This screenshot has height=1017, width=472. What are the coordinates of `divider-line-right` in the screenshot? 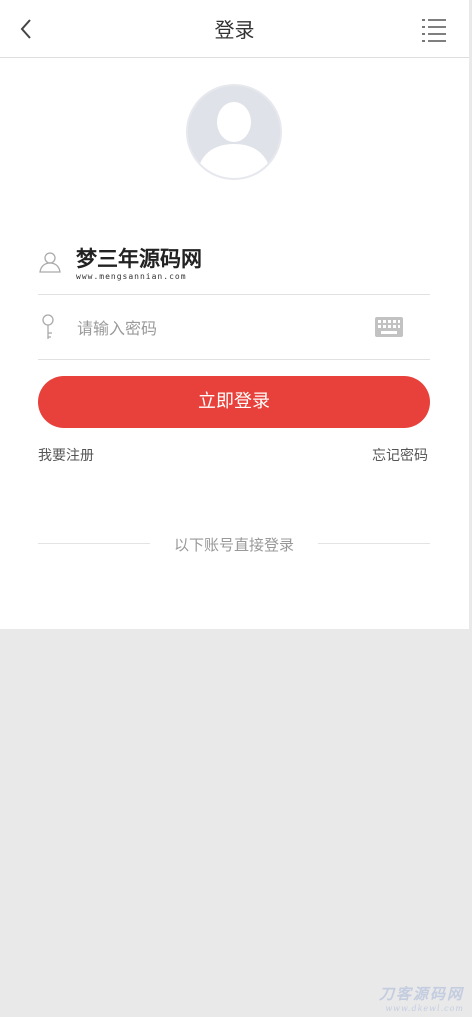 It's located at (374, 543).